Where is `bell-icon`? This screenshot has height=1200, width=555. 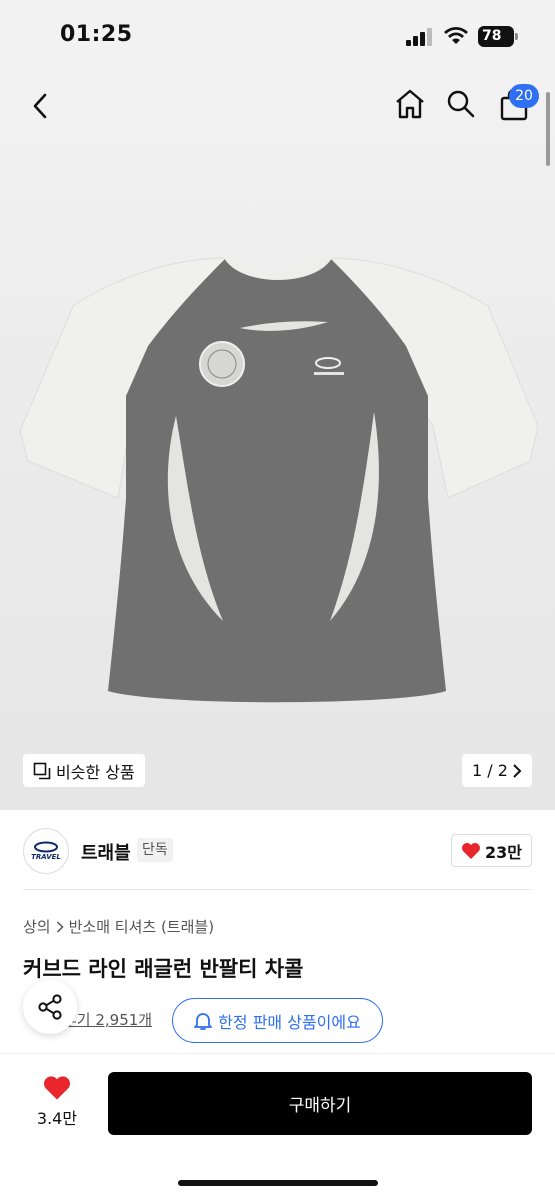 bell-icon is located at coordinates (203, 1021).